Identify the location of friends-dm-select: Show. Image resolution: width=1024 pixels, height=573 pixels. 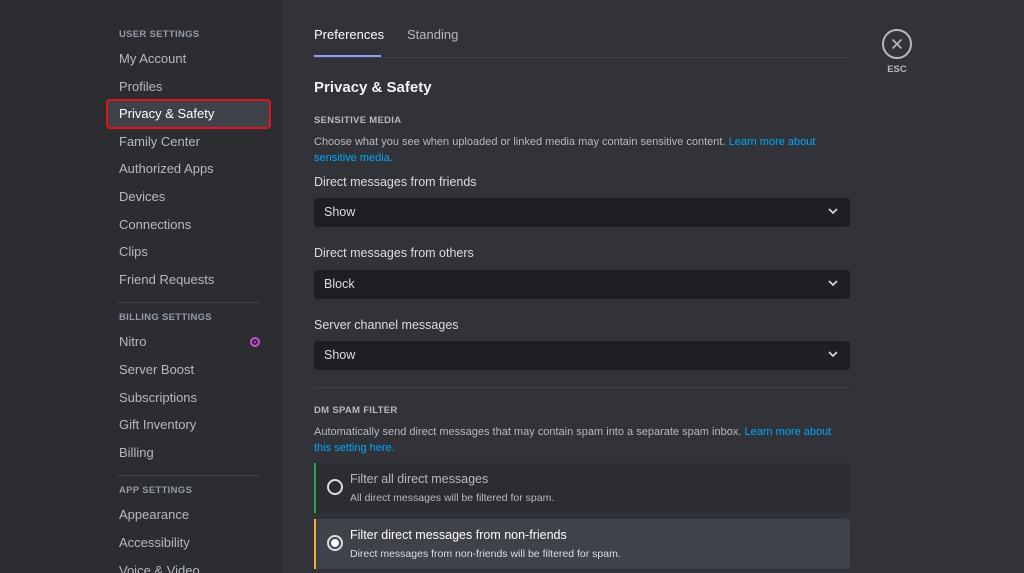
(582, 212).